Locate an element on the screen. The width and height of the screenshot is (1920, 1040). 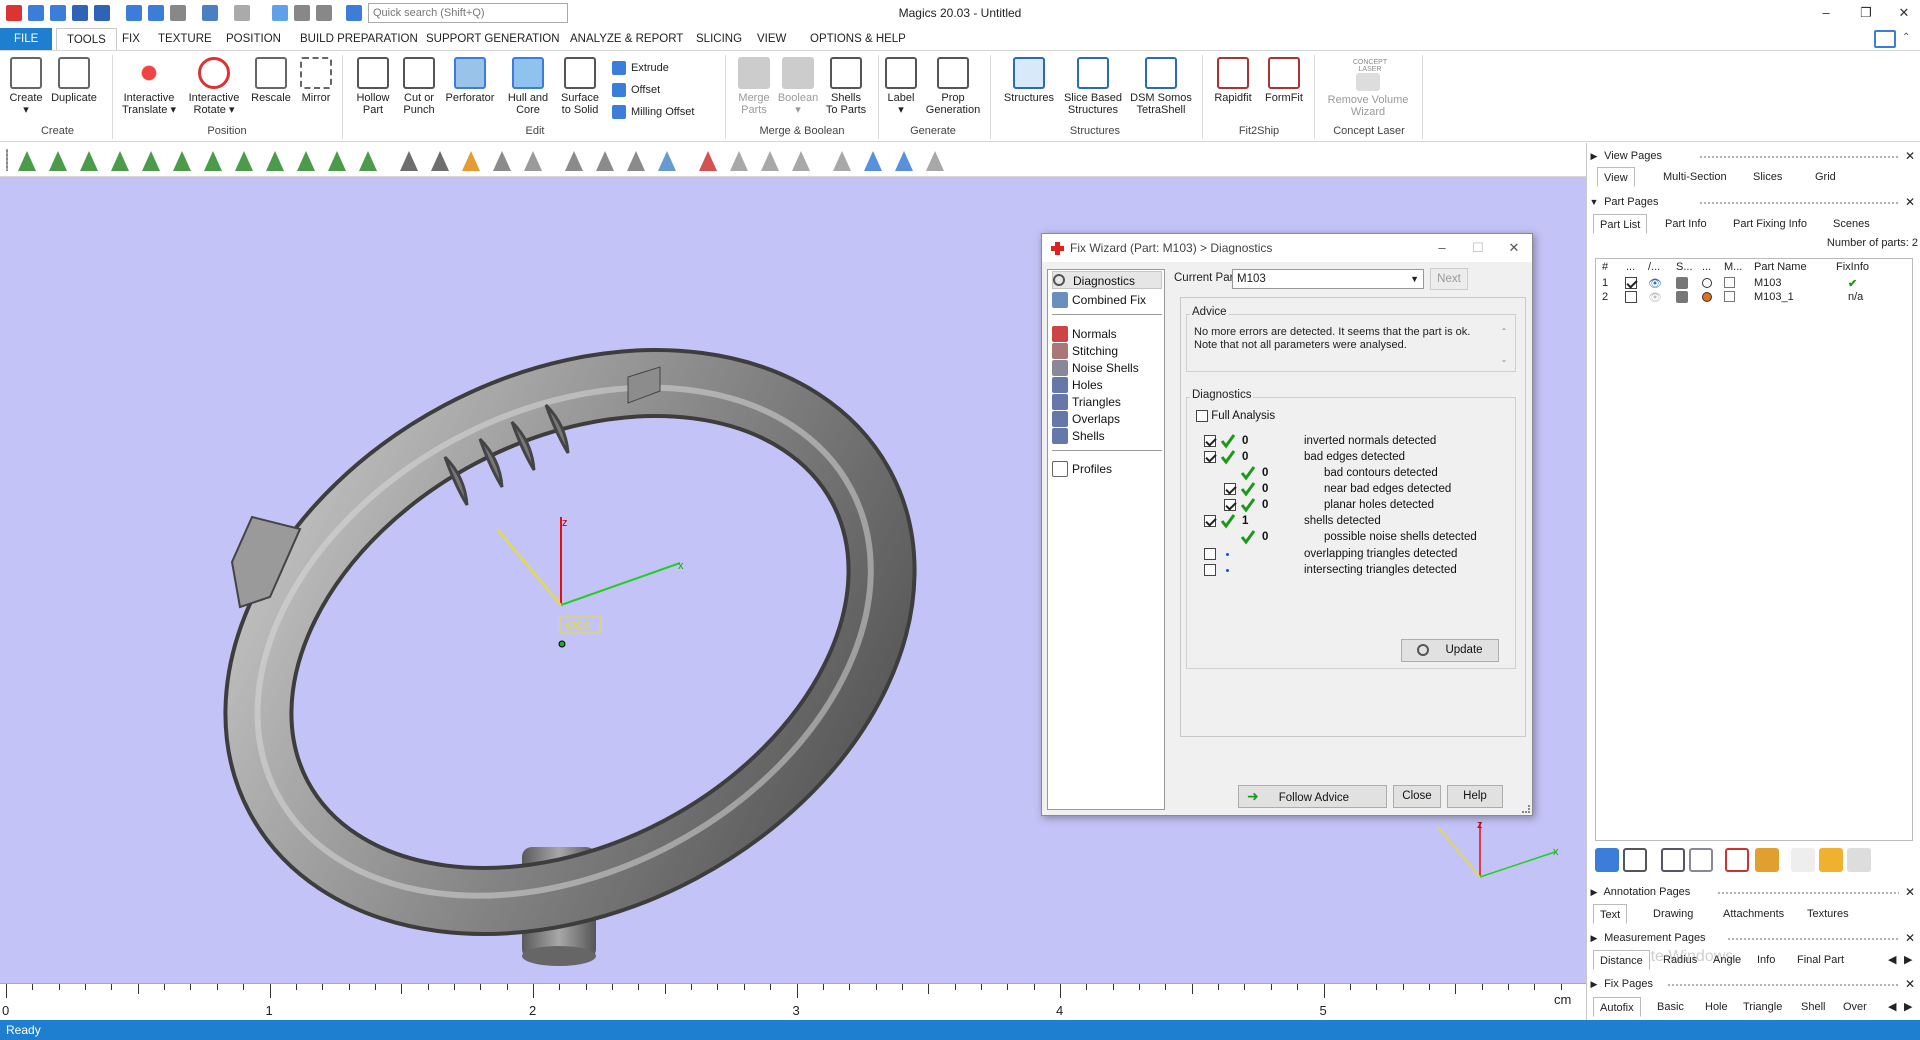
tab-over: Over is located at coordinates (1855, 1007).